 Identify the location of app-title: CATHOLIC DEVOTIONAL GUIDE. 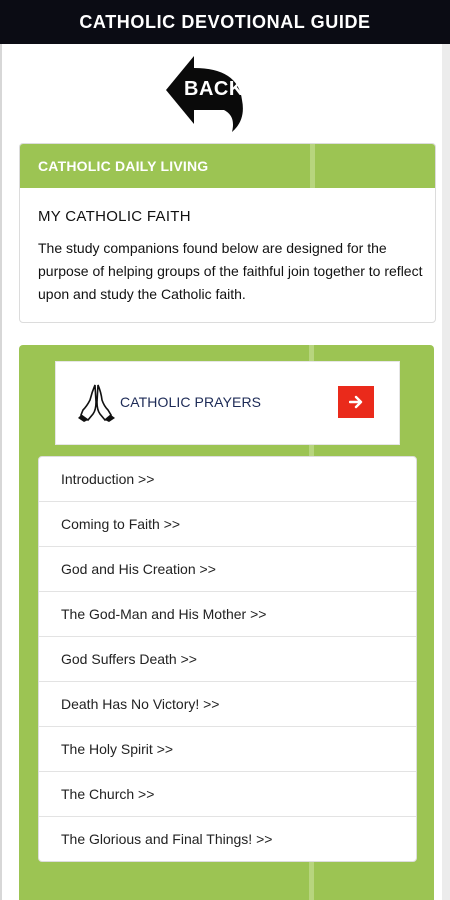
(225, 21).